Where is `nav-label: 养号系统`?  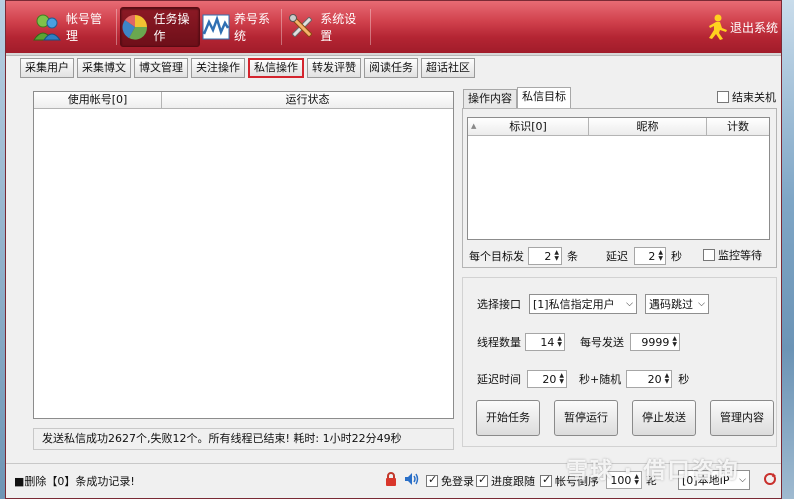 nav-label: 养号系统 is located at coordinates (252, 27).